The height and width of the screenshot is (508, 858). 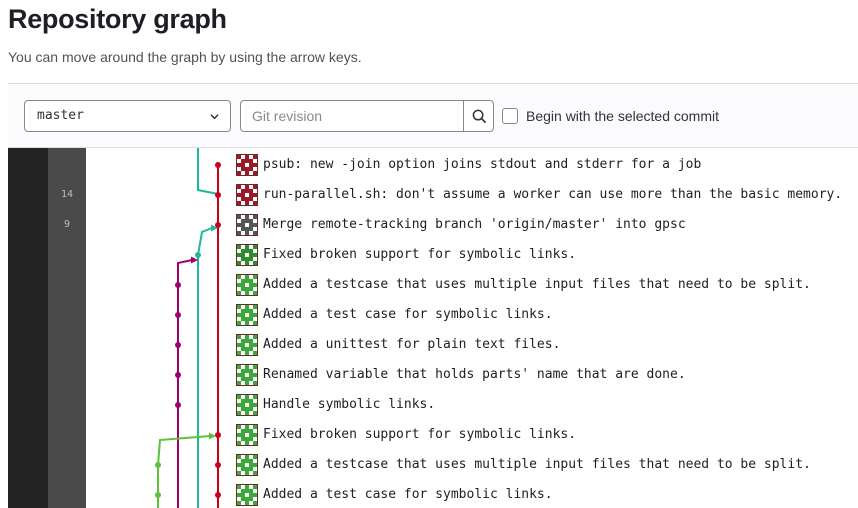 I want to click on merge-arrow, so click(x=212, y=436).